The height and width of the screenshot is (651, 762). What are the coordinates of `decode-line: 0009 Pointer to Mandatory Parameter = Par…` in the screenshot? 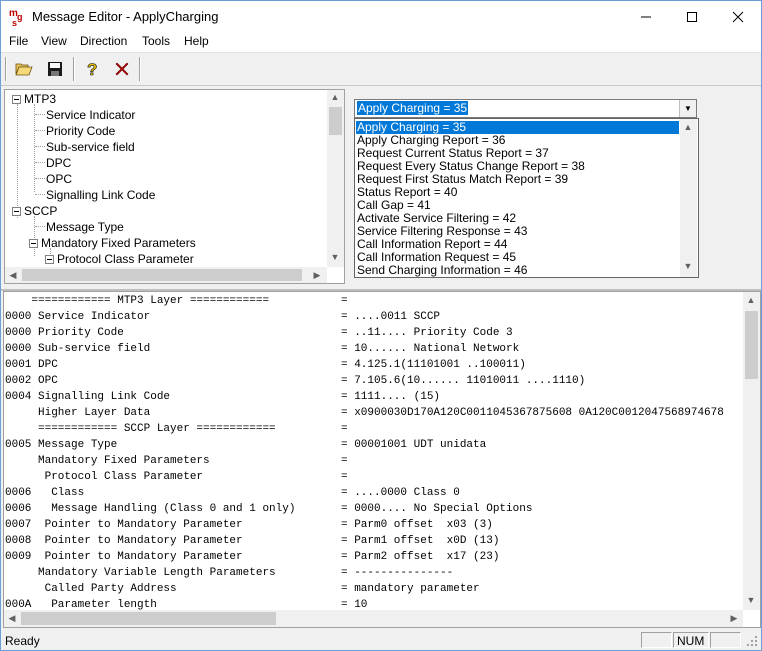 It's located at (252, 557).